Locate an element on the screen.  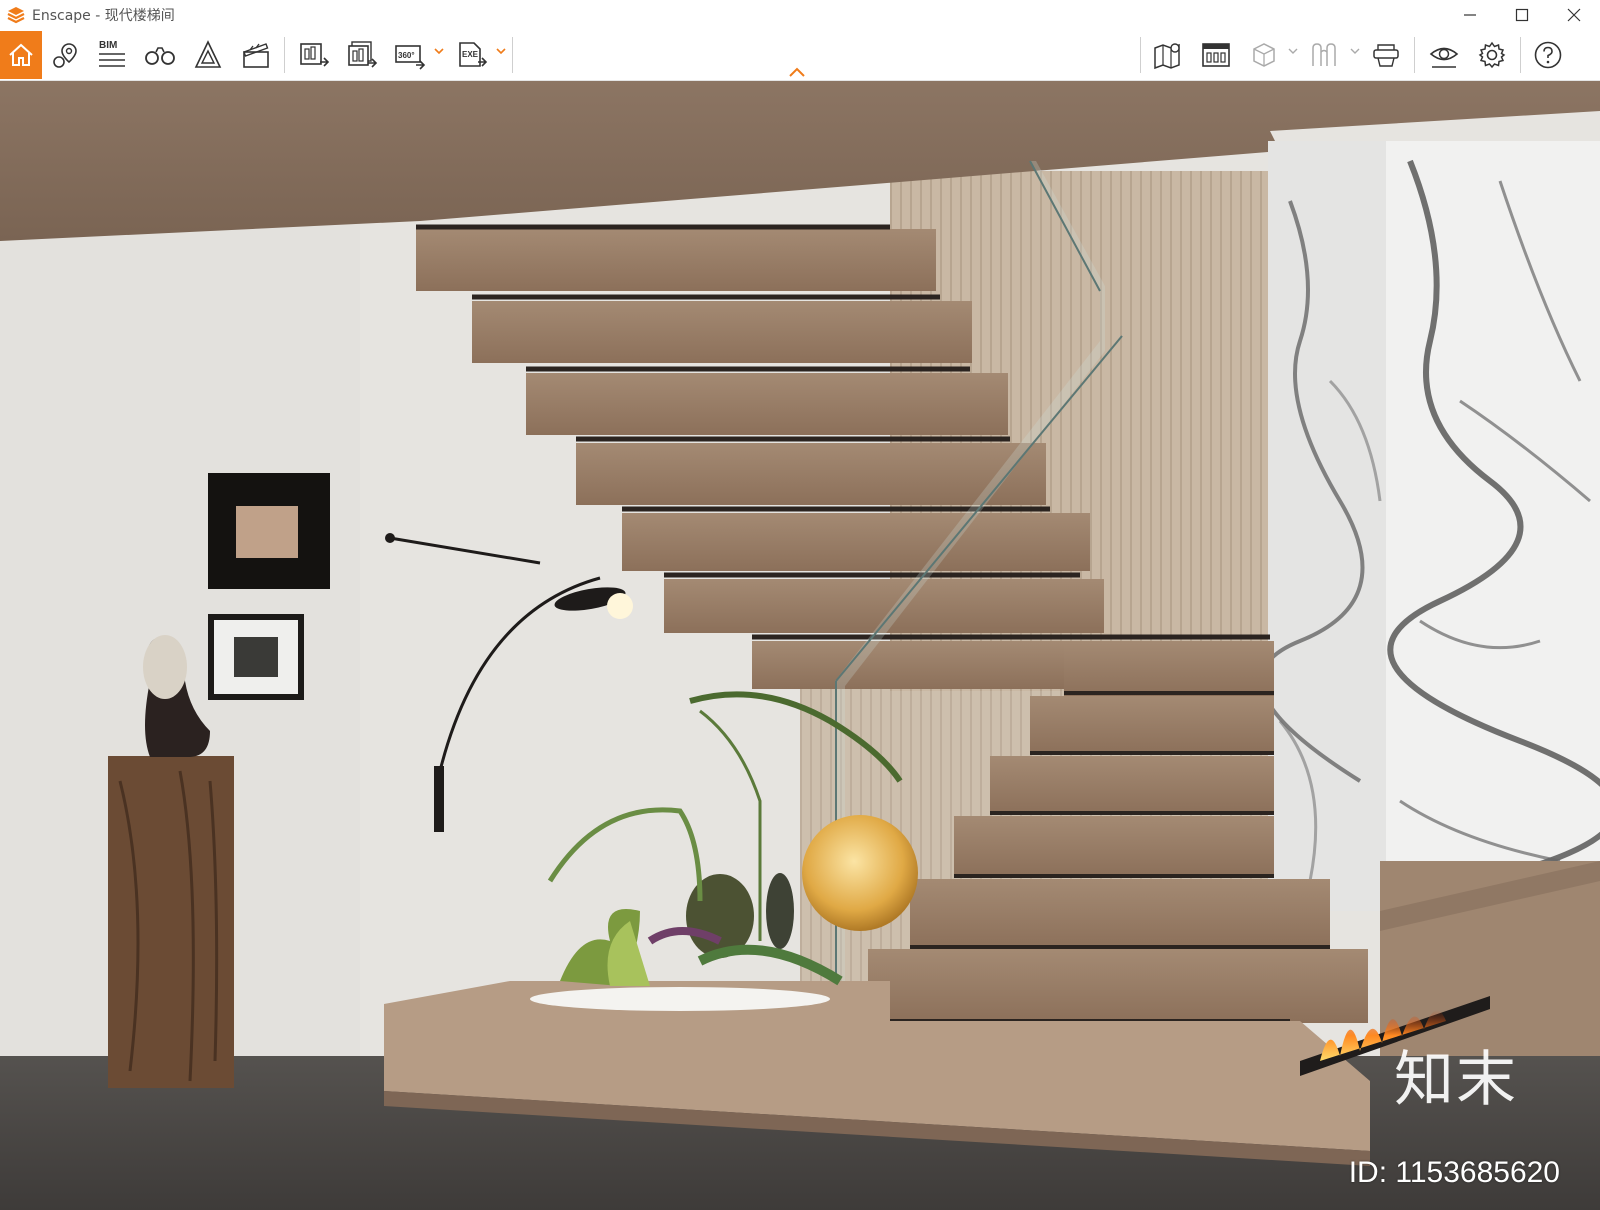
close-button is located at coordinates (1574, 15).